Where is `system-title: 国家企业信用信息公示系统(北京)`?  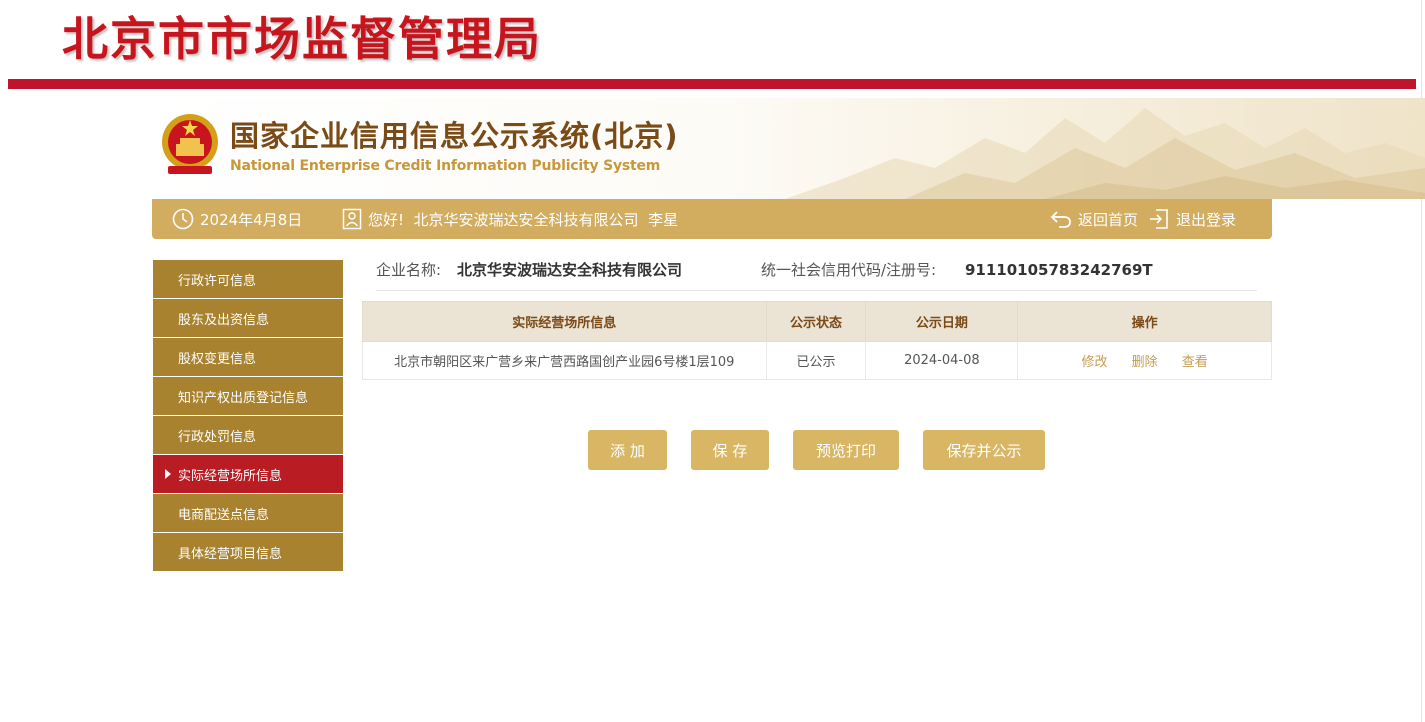 system-title: 国家企业信用信息公示系统(北京) is located at coordinates (454, 136).